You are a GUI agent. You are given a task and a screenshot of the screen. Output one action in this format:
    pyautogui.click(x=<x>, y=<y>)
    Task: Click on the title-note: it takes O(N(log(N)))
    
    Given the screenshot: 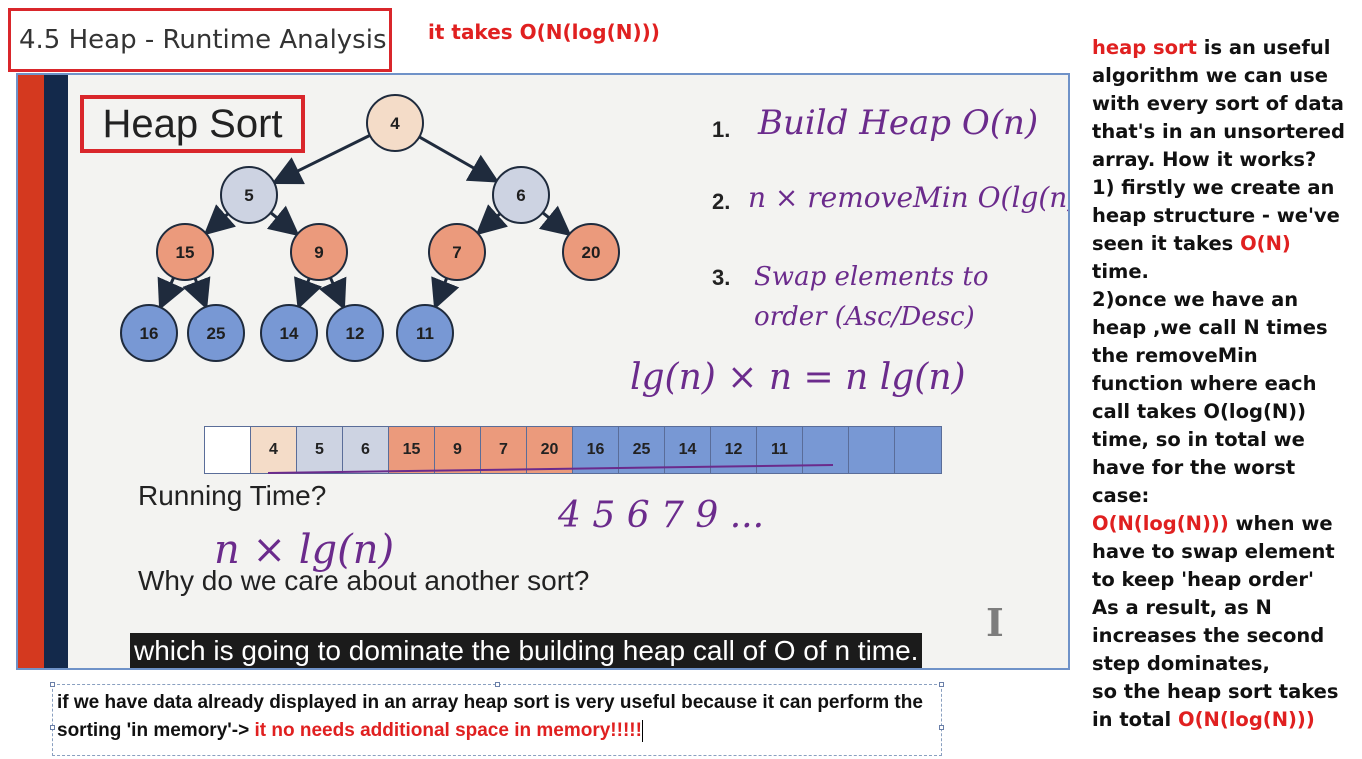 What is the action you would take?
    pyautogui.click(x=544, y=32)
    